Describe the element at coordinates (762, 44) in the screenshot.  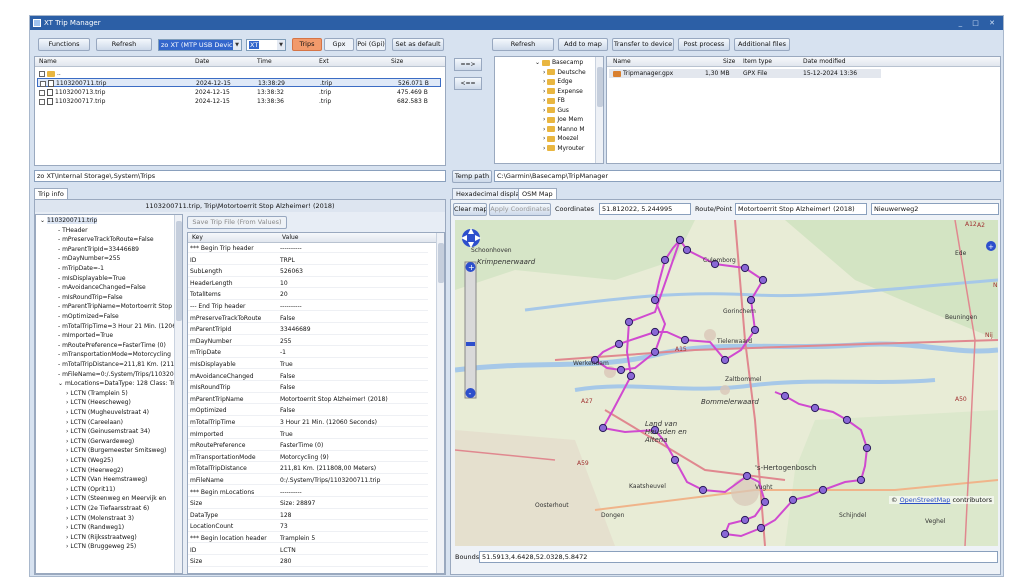
I see `additional-files-button: Additional files` at that location.